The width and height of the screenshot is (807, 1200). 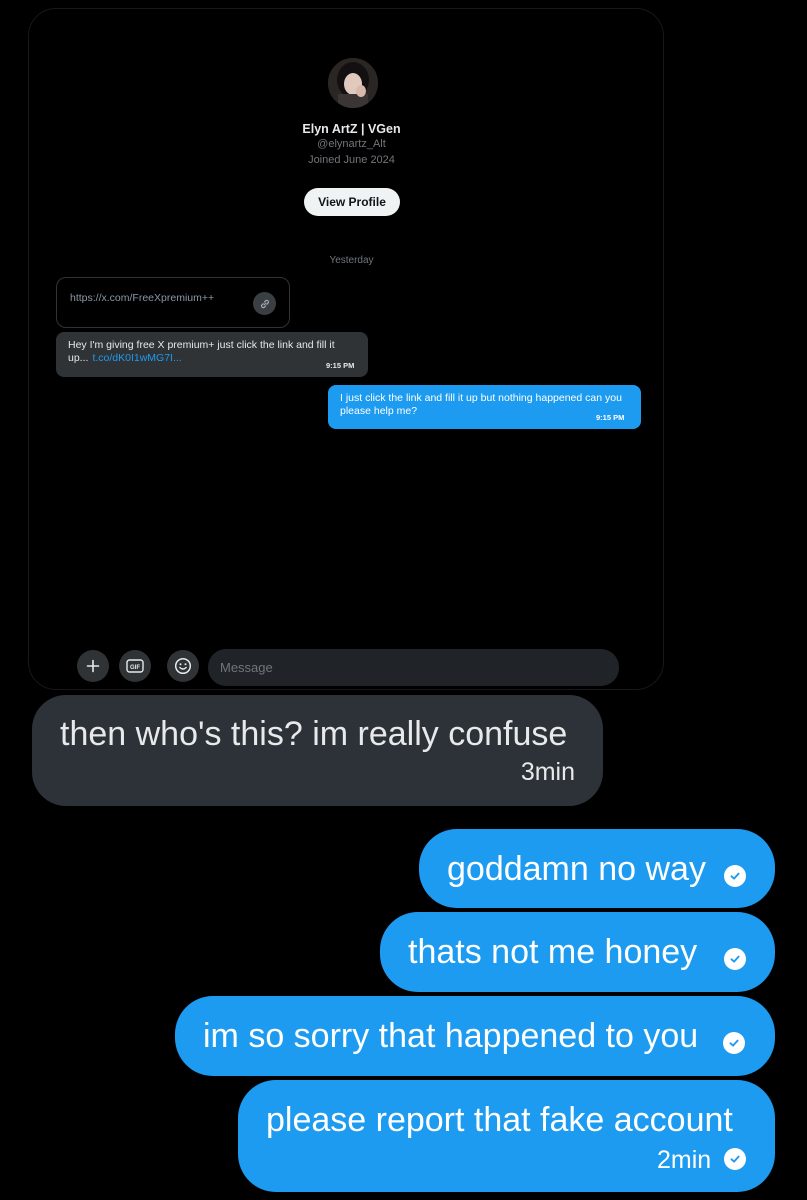 I want to click on chat-bubble-outgoing: goddamn no way, so click(x=597, y=868).